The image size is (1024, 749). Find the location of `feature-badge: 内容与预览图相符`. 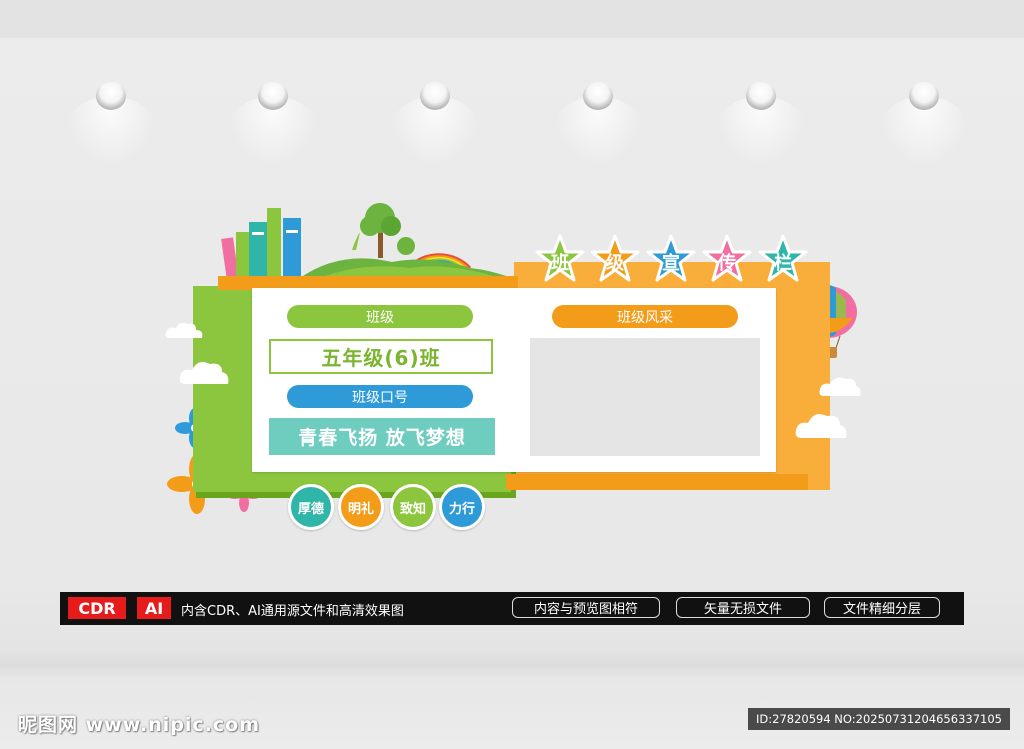

feature-badge: 内容与预览图相符 is located at coordinates (586, 607).